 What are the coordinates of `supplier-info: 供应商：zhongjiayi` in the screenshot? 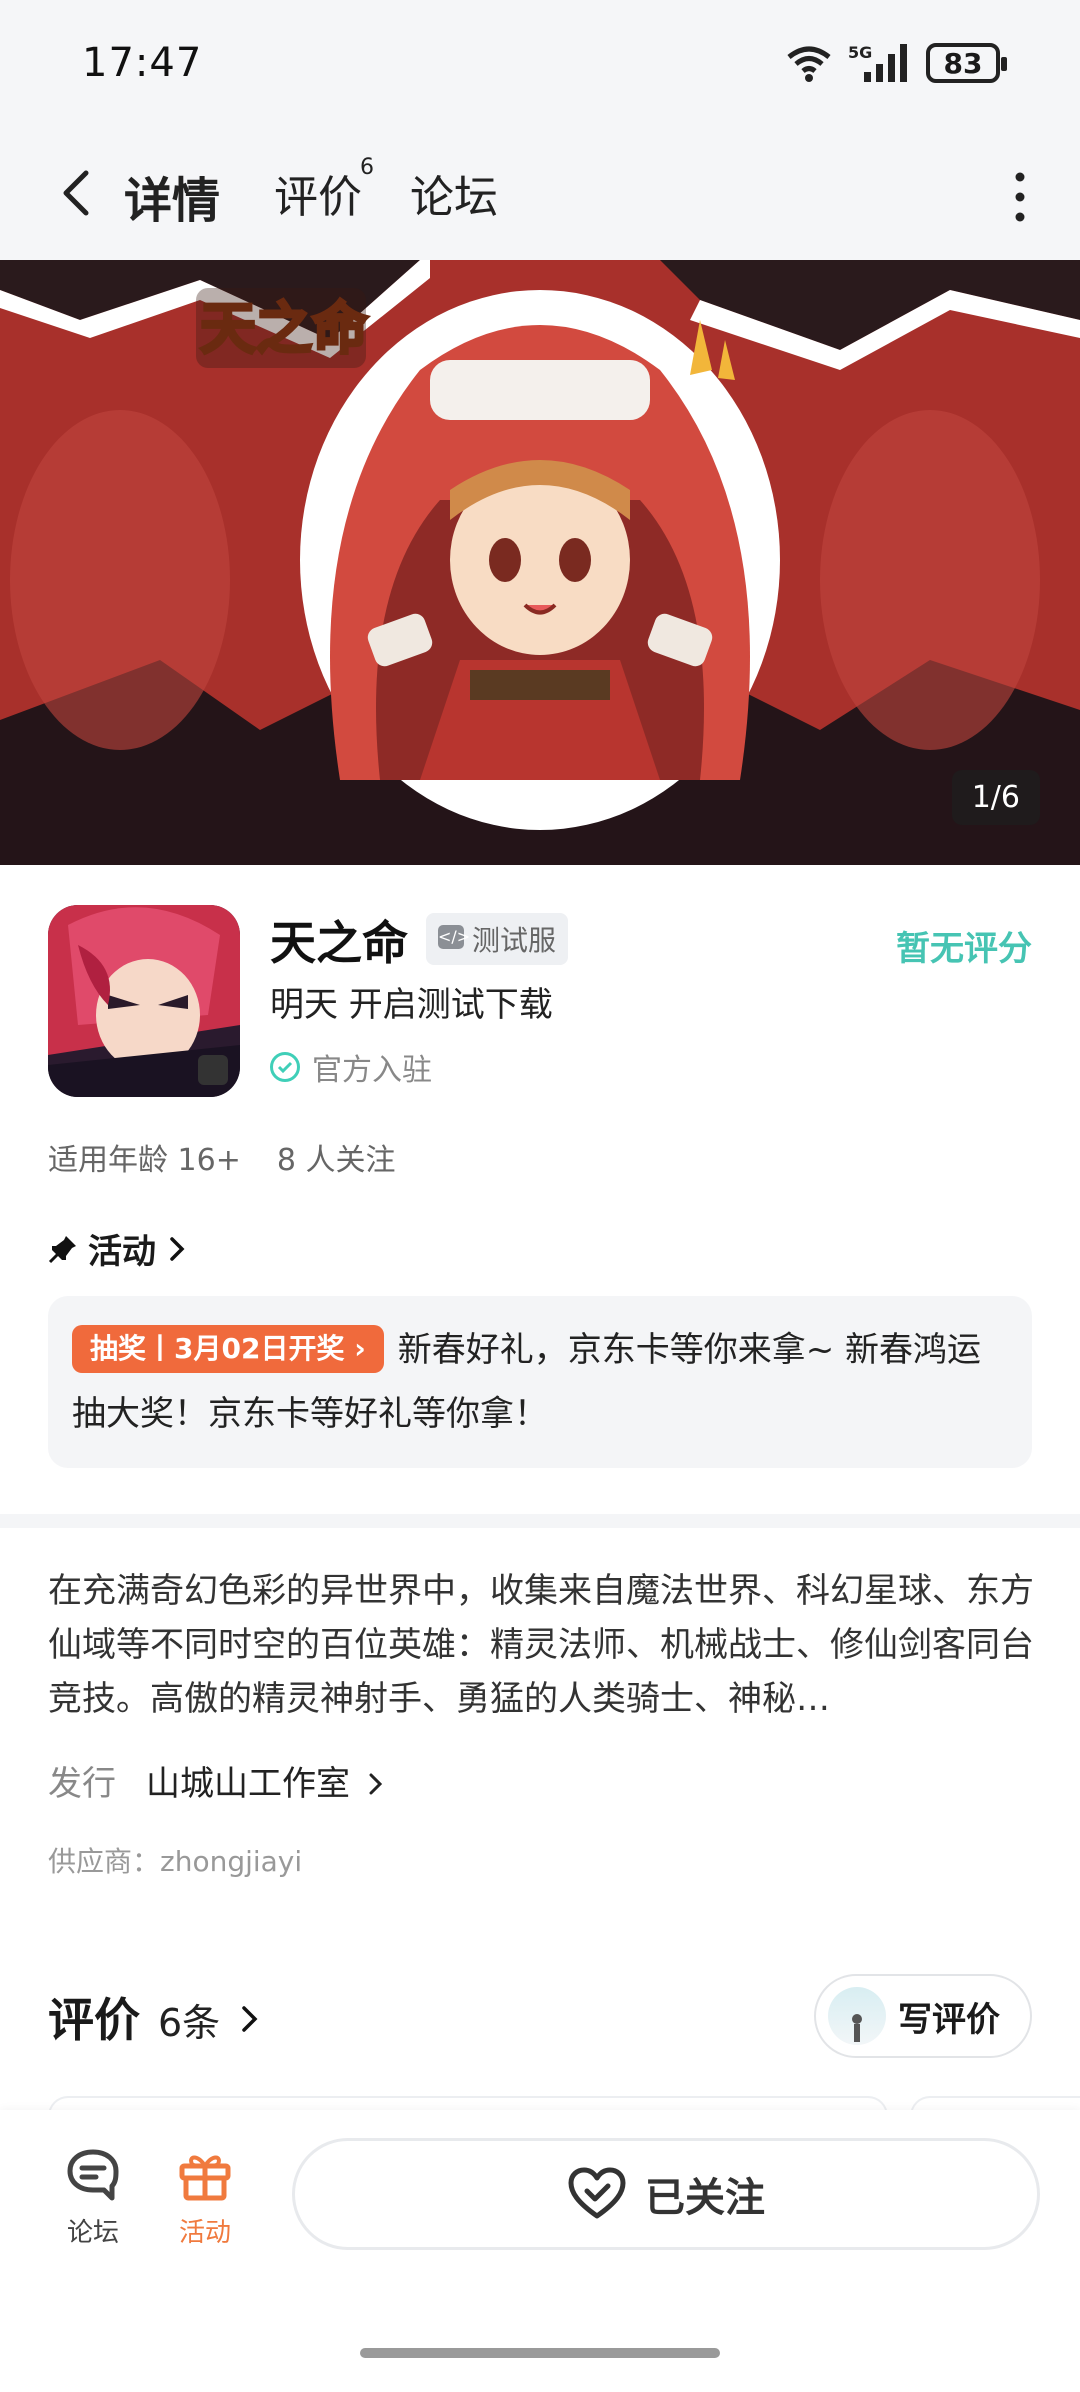 It's located at (175, 1861).